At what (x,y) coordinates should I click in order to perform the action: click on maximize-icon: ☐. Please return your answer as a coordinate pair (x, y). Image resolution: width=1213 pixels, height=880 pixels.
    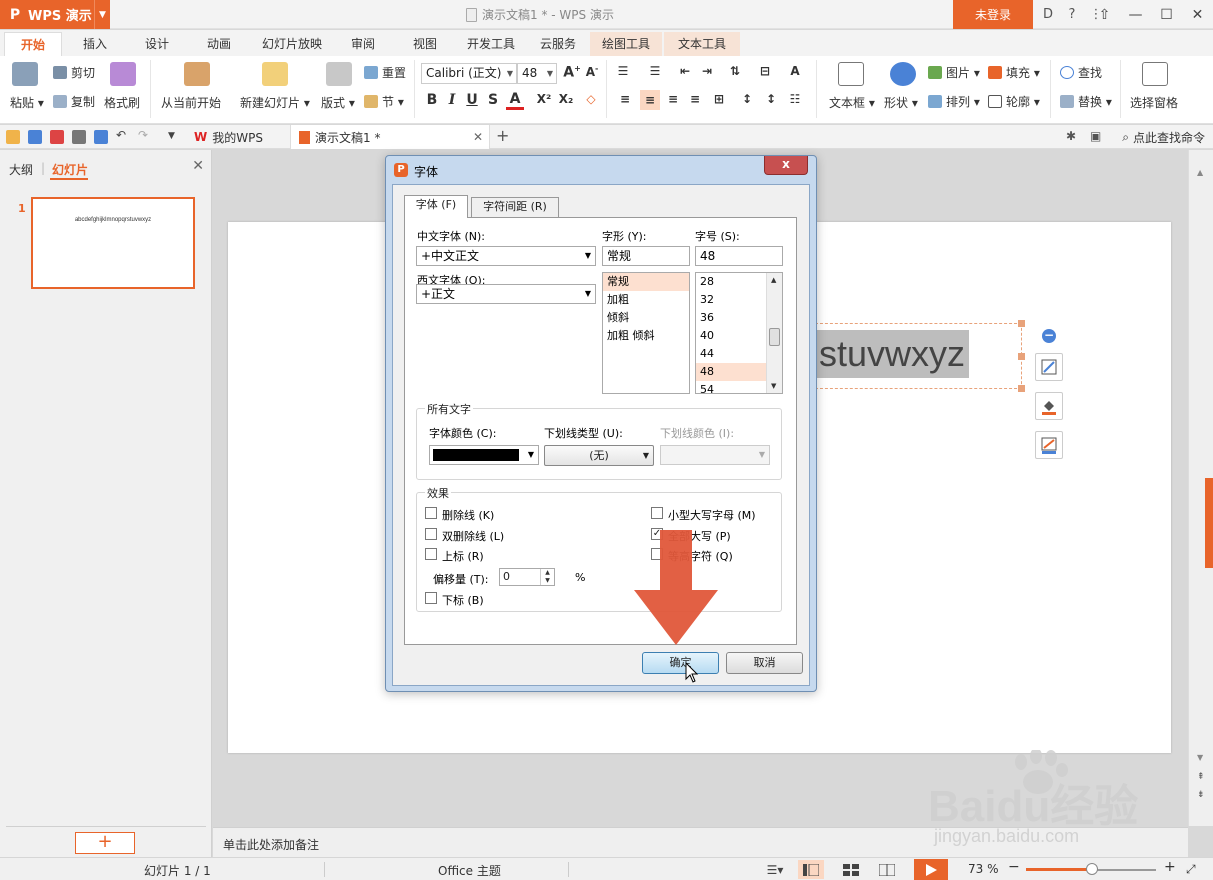
    Looking at the image, I should click on (1166, 14).